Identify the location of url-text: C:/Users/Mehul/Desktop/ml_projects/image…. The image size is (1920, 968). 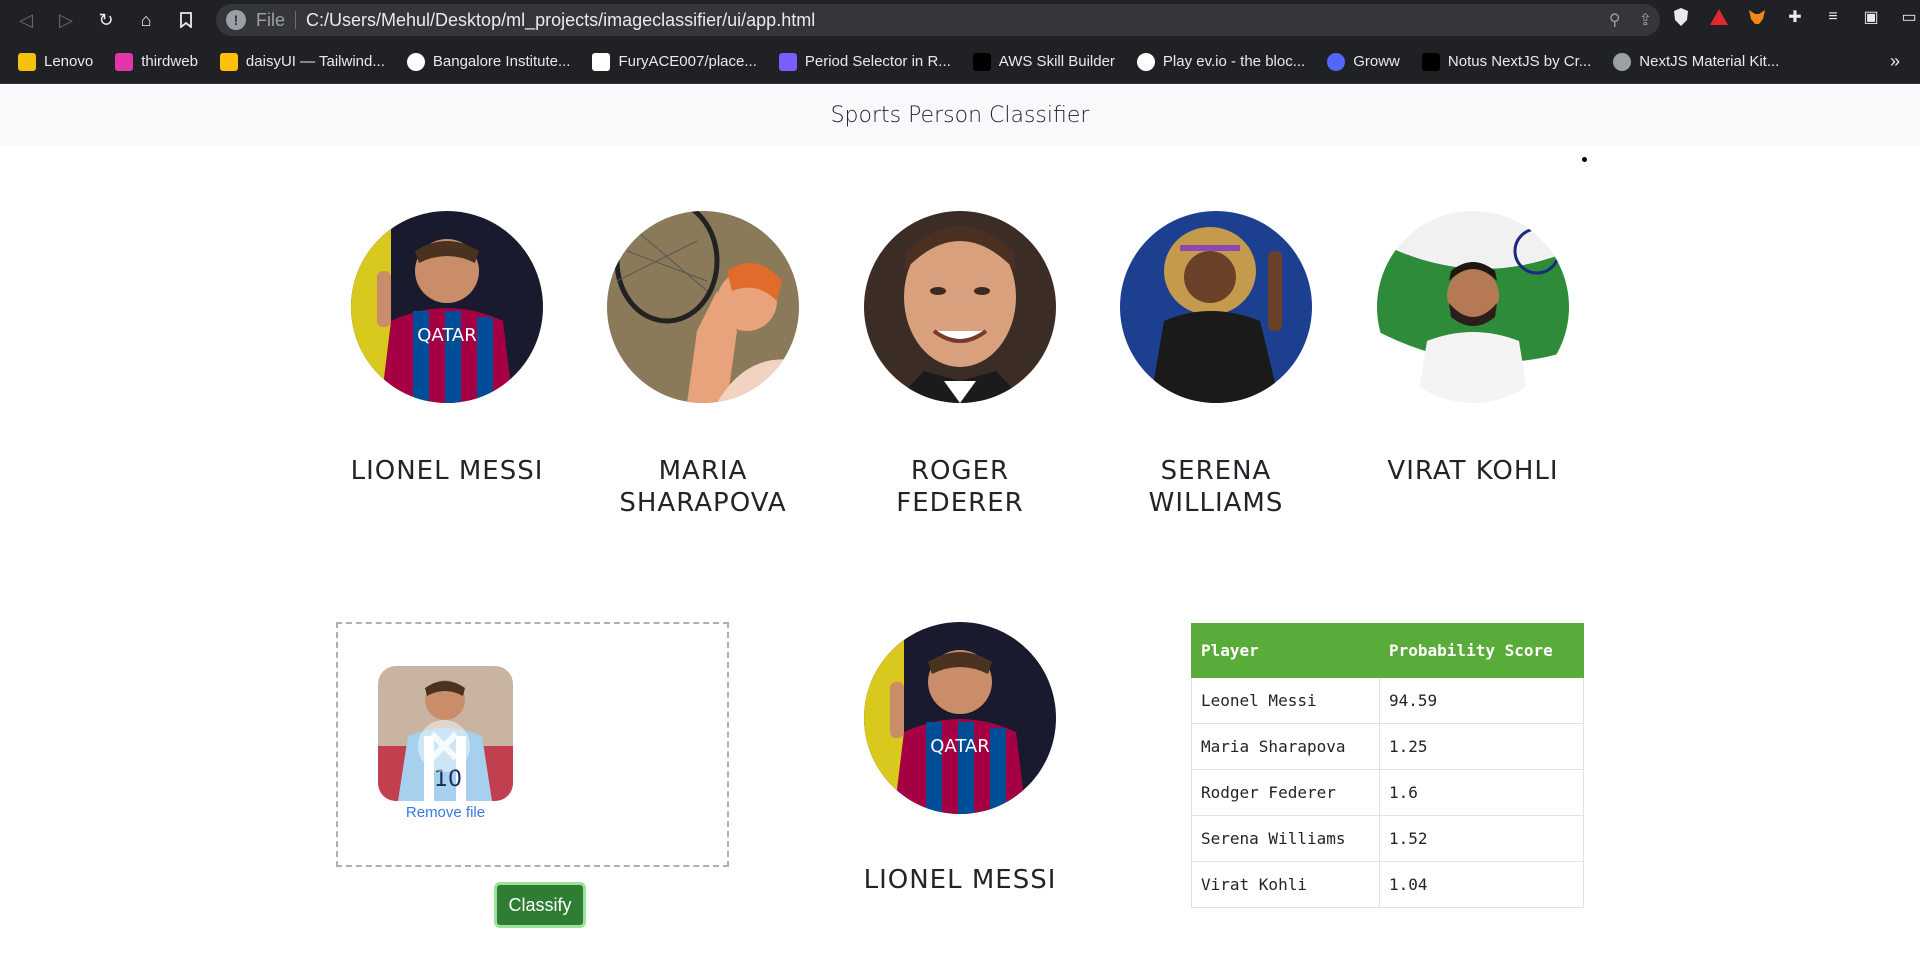
(560, 20).